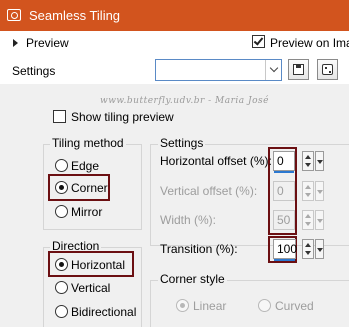 Image resolution: width=349 pixels, height=327 pixels. I want to click on window-title: Seamless Tiling, so click(75, 15).